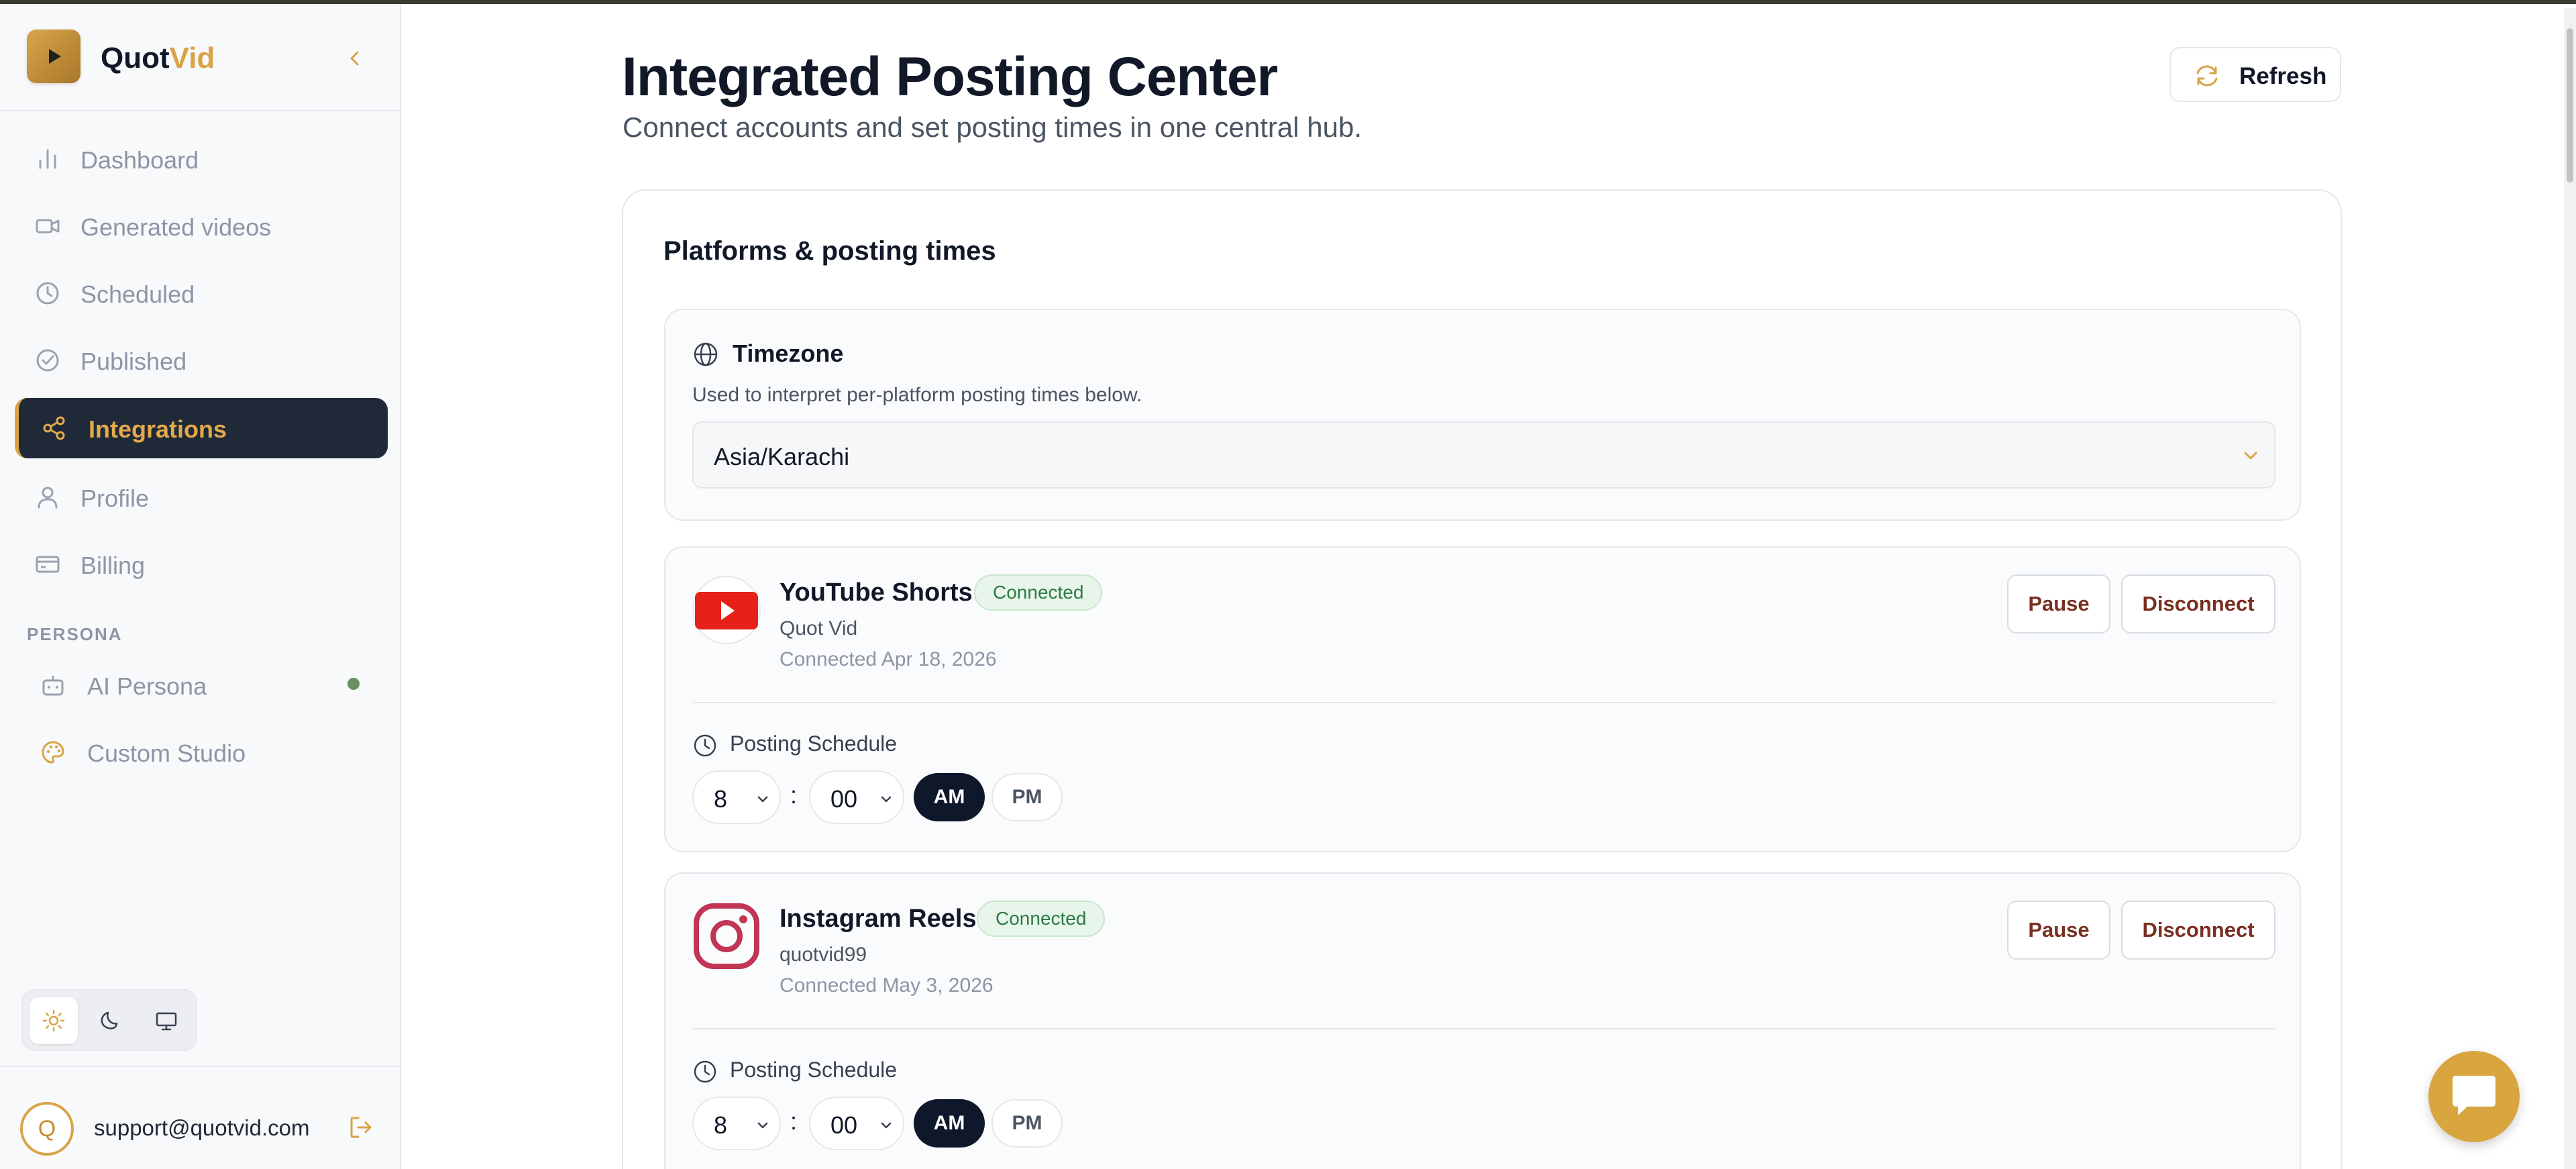  Describe the element at coordinates (878, 919) in the screenshot. I see `platform-name: Instagram Reels` at that location.